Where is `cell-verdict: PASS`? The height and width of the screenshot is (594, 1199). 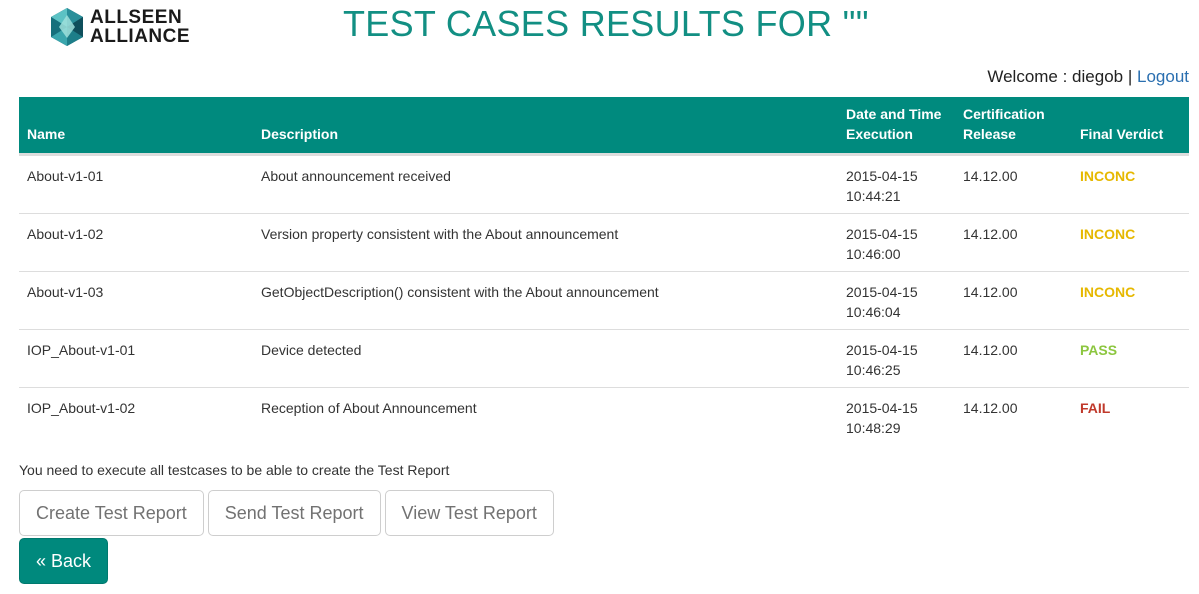 cell-verdict: PASS is located at coordinates (1130, 358).